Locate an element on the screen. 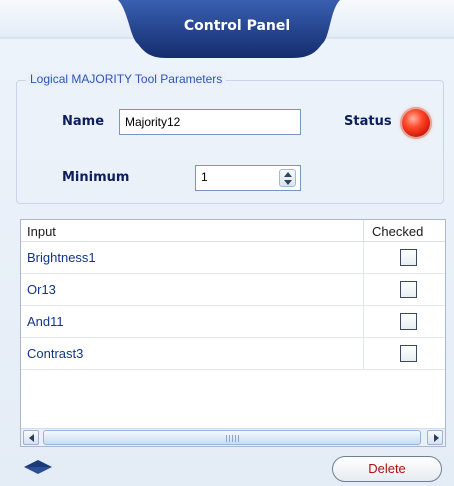 The height and width of the screenshot is (486, 454). list-header: Input Checked is located at coordinates (233, 231).